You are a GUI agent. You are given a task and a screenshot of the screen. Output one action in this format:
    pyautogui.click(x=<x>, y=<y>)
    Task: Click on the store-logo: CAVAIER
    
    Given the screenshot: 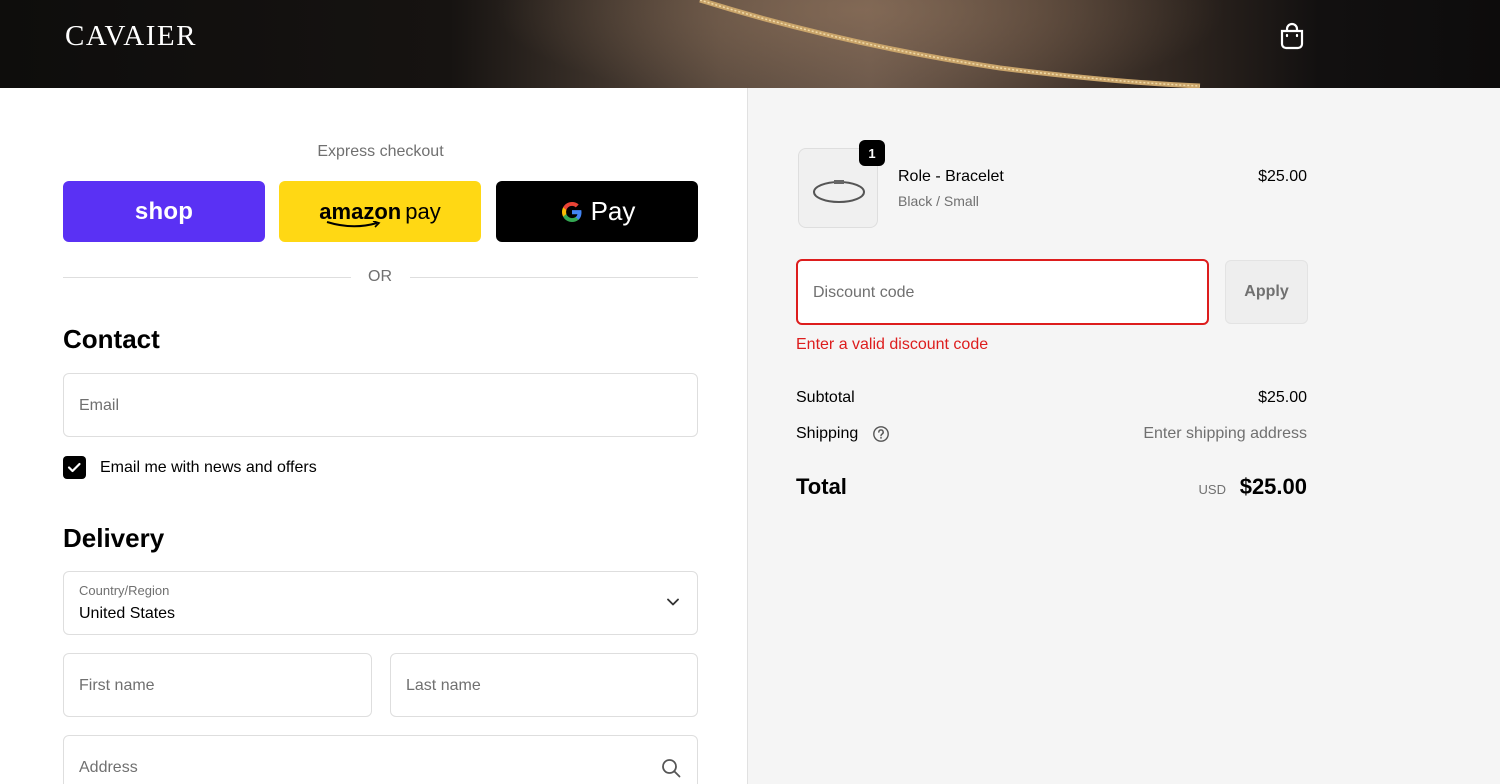 What is the action you would take?
    pyautogui.click(x=131, y=36)
    